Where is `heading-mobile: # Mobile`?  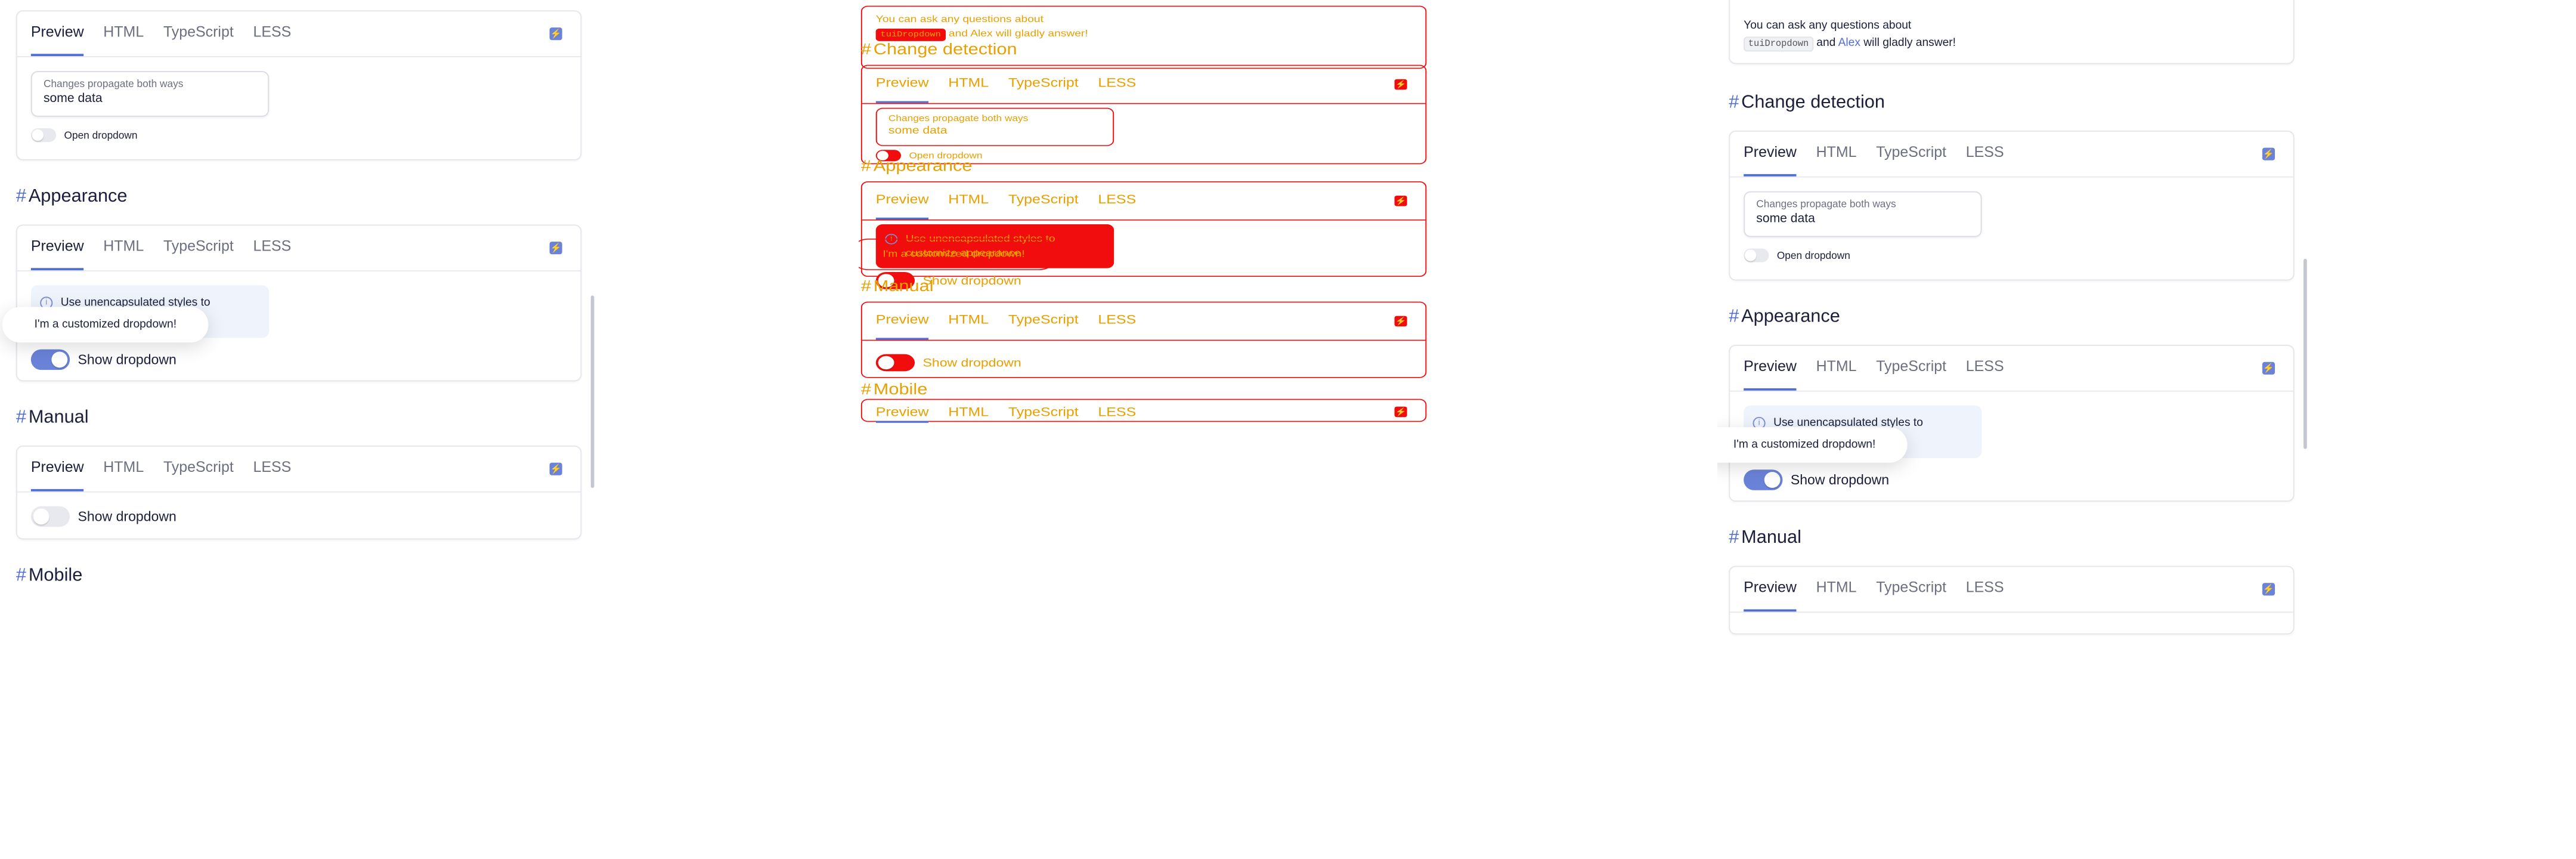
heading-mobile: # Mobile is located at coordinates (894, 390).